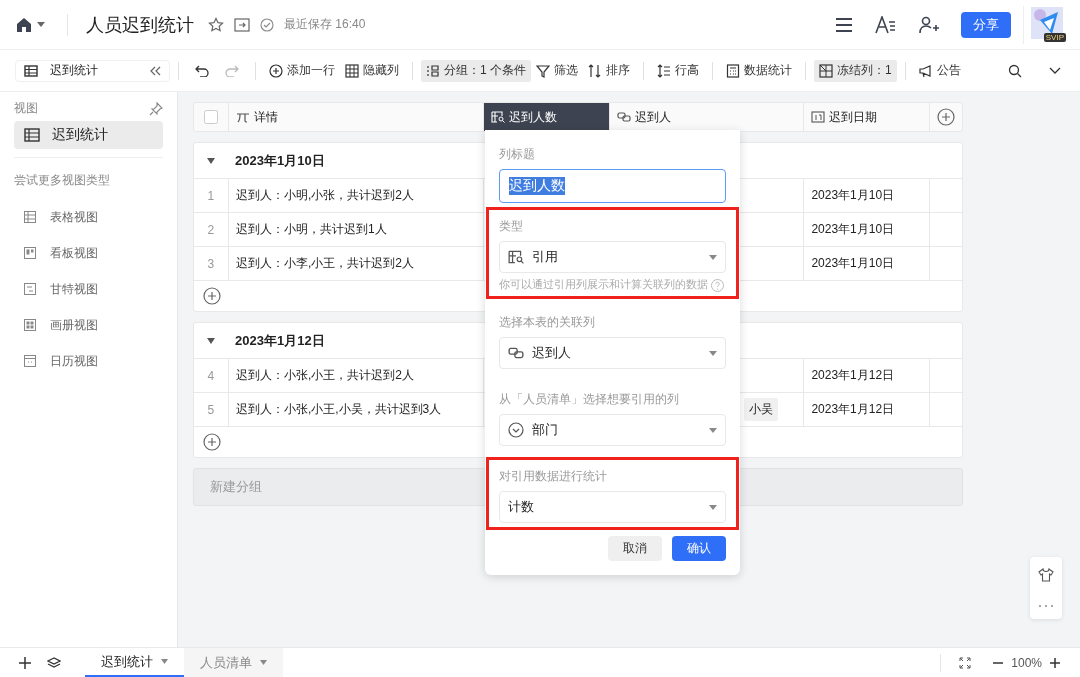 The height and width of the screenshot is (677, 1080). Describe the element at coordinates (589, 399) in the screenshot. I see `field-label: 从「人员清单」选择想要引用的列` at that location.